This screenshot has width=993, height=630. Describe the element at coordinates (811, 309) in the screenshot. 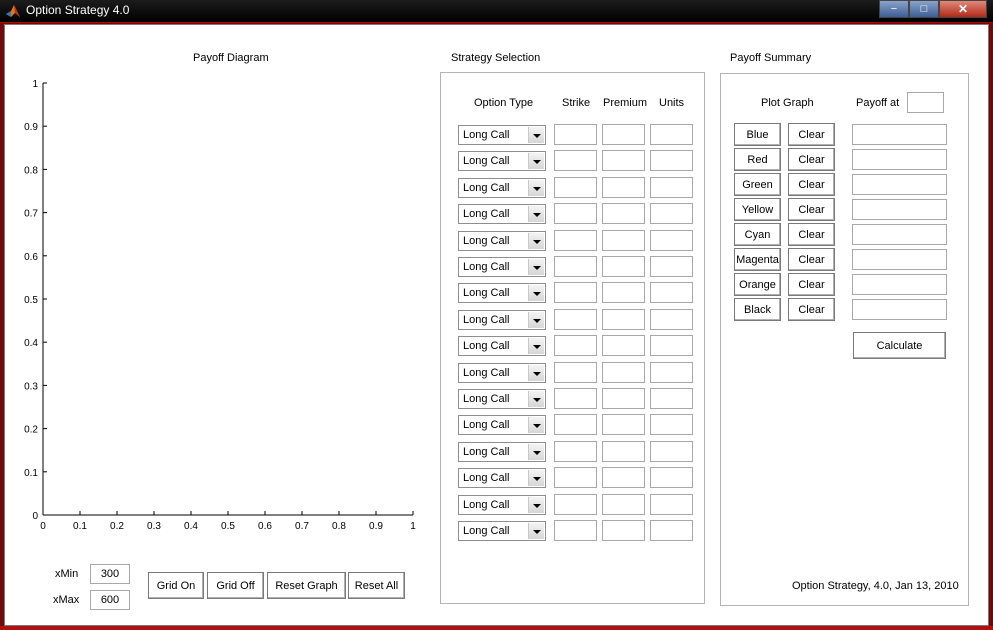

I see `clear-black-button: Clear` at that location.